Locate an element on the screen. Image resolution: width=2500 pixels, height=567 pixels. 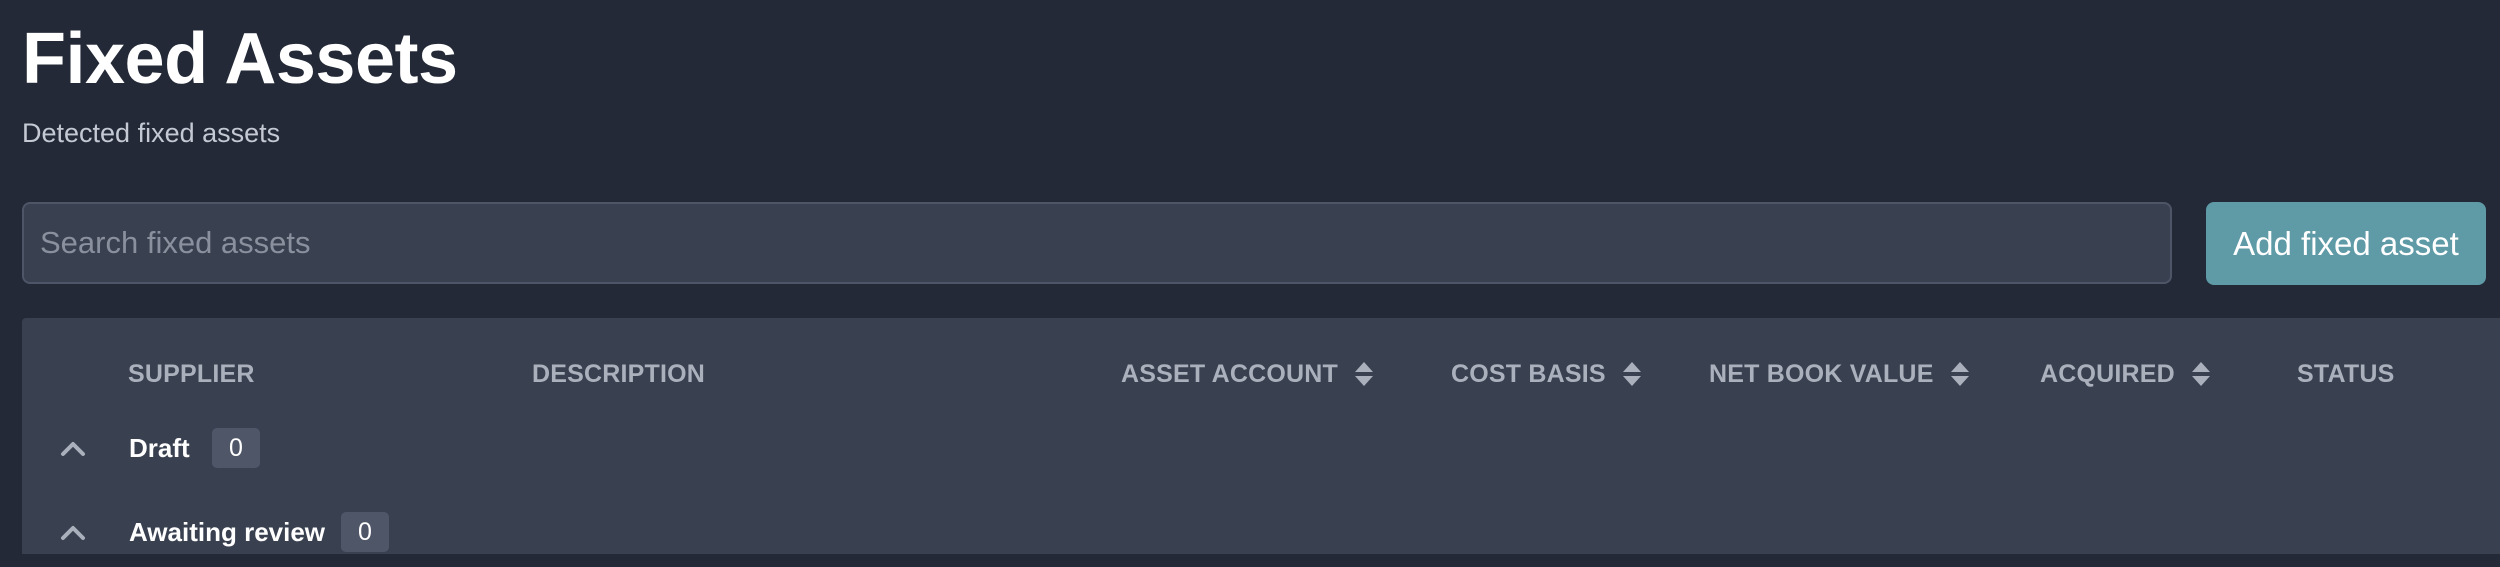
group-row-awaiting-review: Awaiting review 0 is located at coordinates (1261, 532).